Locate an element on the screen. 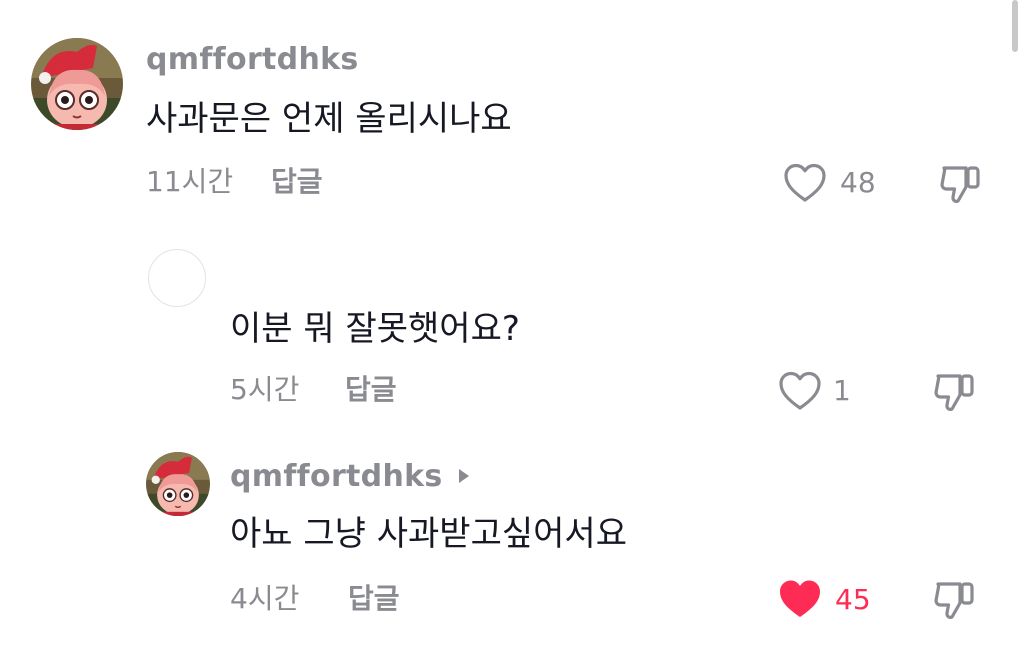 This screenshot has height=648, width=1024. comment-text: 아뇨 그냥 사과받고싶어서요 is located at coordinates (428, 534).